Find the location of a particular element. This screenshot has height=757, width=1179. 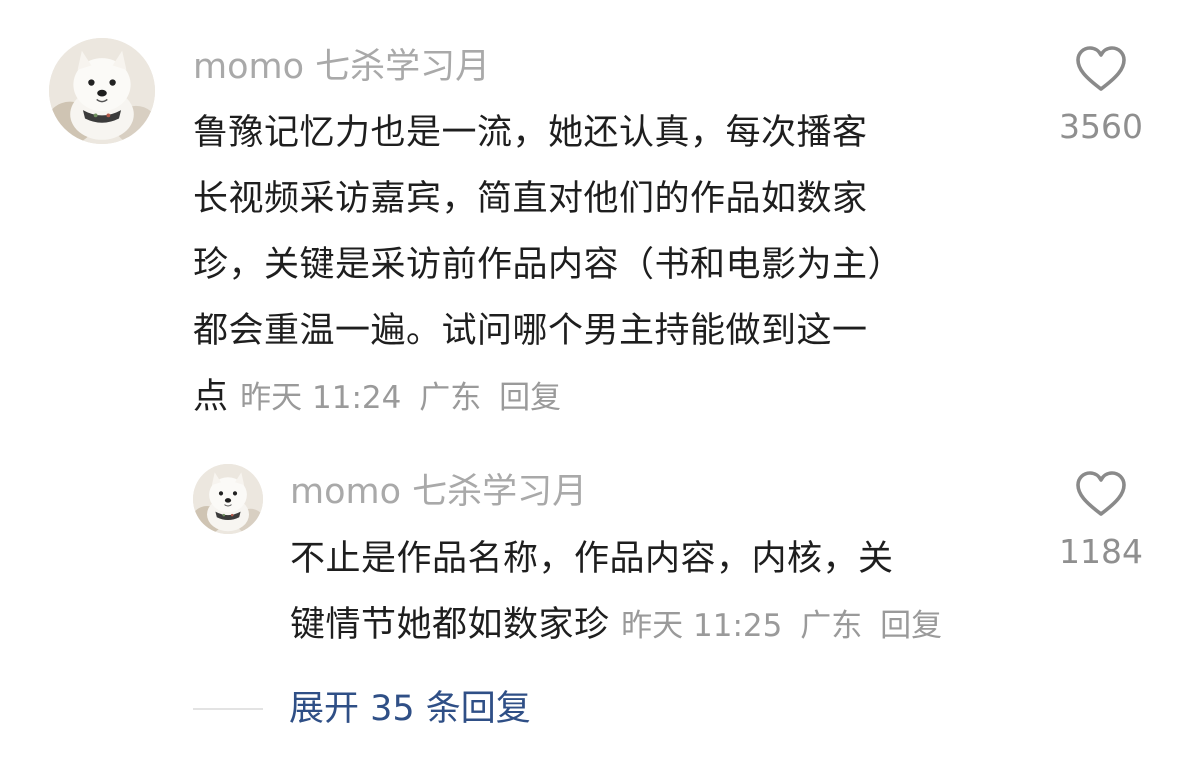

comment-text-line: 珍，关键是采访前作品内容（书和电影为主） is located at coordinates (548, 265).